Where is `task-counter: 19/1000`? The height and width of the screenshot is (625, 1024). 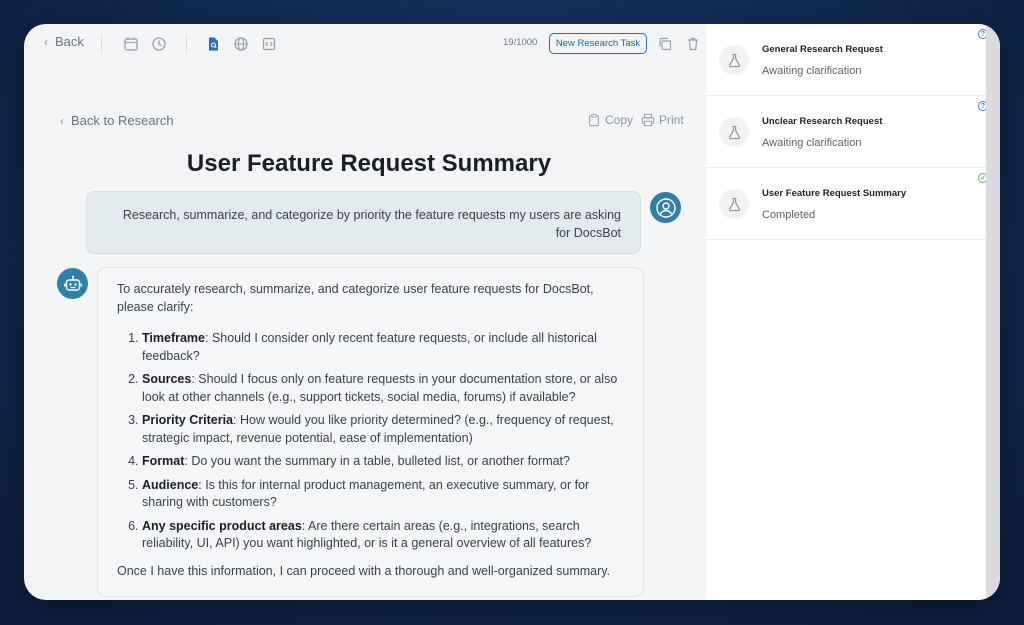
task-counter: 19/1000 is located at coordinates (520, 42).